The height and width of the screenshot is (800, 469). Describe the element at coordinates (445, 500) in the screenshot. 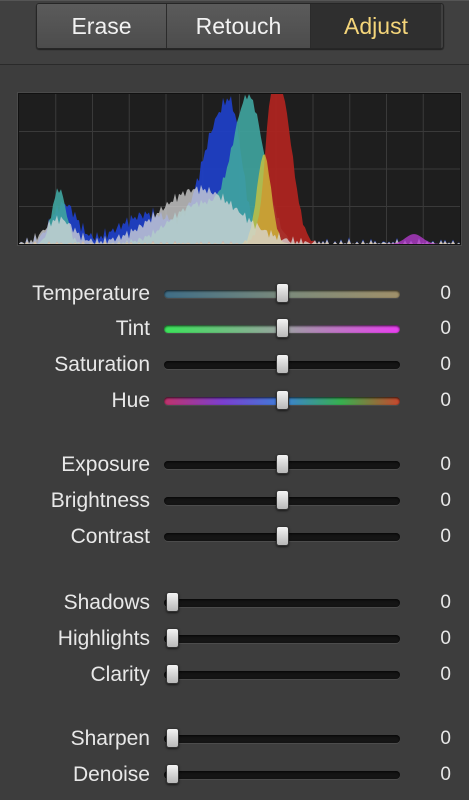

I see `brightness-value: 0` at that location.